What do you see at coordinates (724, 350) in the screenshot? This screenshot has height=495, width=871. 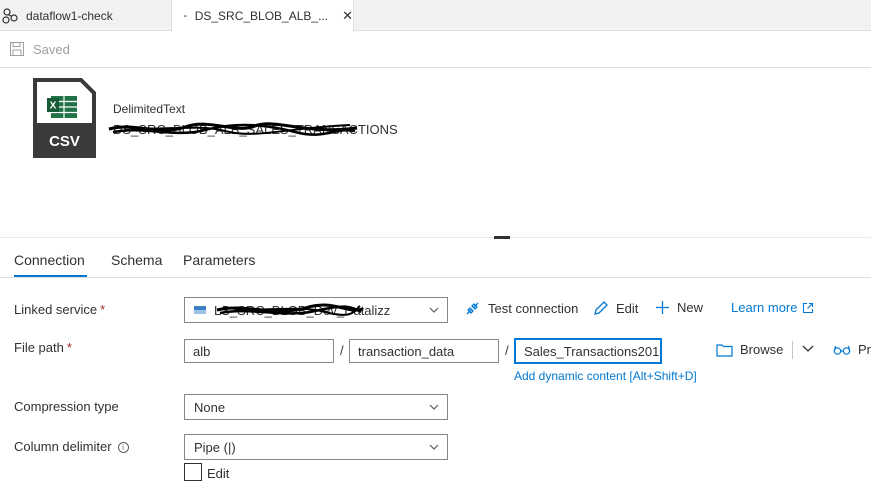 I see `folder-icon` at bounding box center [724, 350].